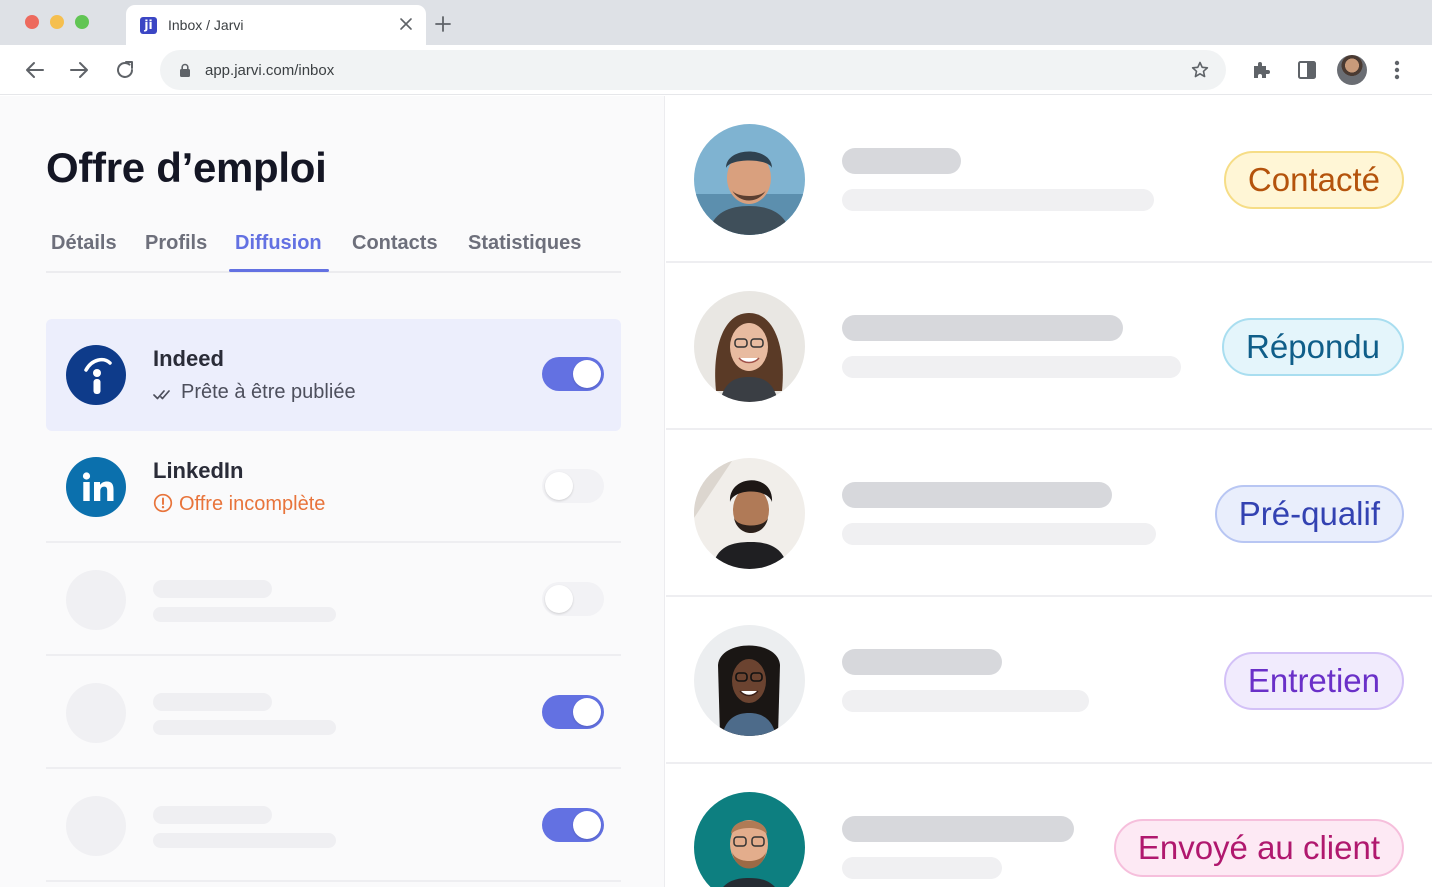  What do you see at coordinates (161, 395) in the screenshot?
I see `double-check-icon` at bounding box center [161, 395].